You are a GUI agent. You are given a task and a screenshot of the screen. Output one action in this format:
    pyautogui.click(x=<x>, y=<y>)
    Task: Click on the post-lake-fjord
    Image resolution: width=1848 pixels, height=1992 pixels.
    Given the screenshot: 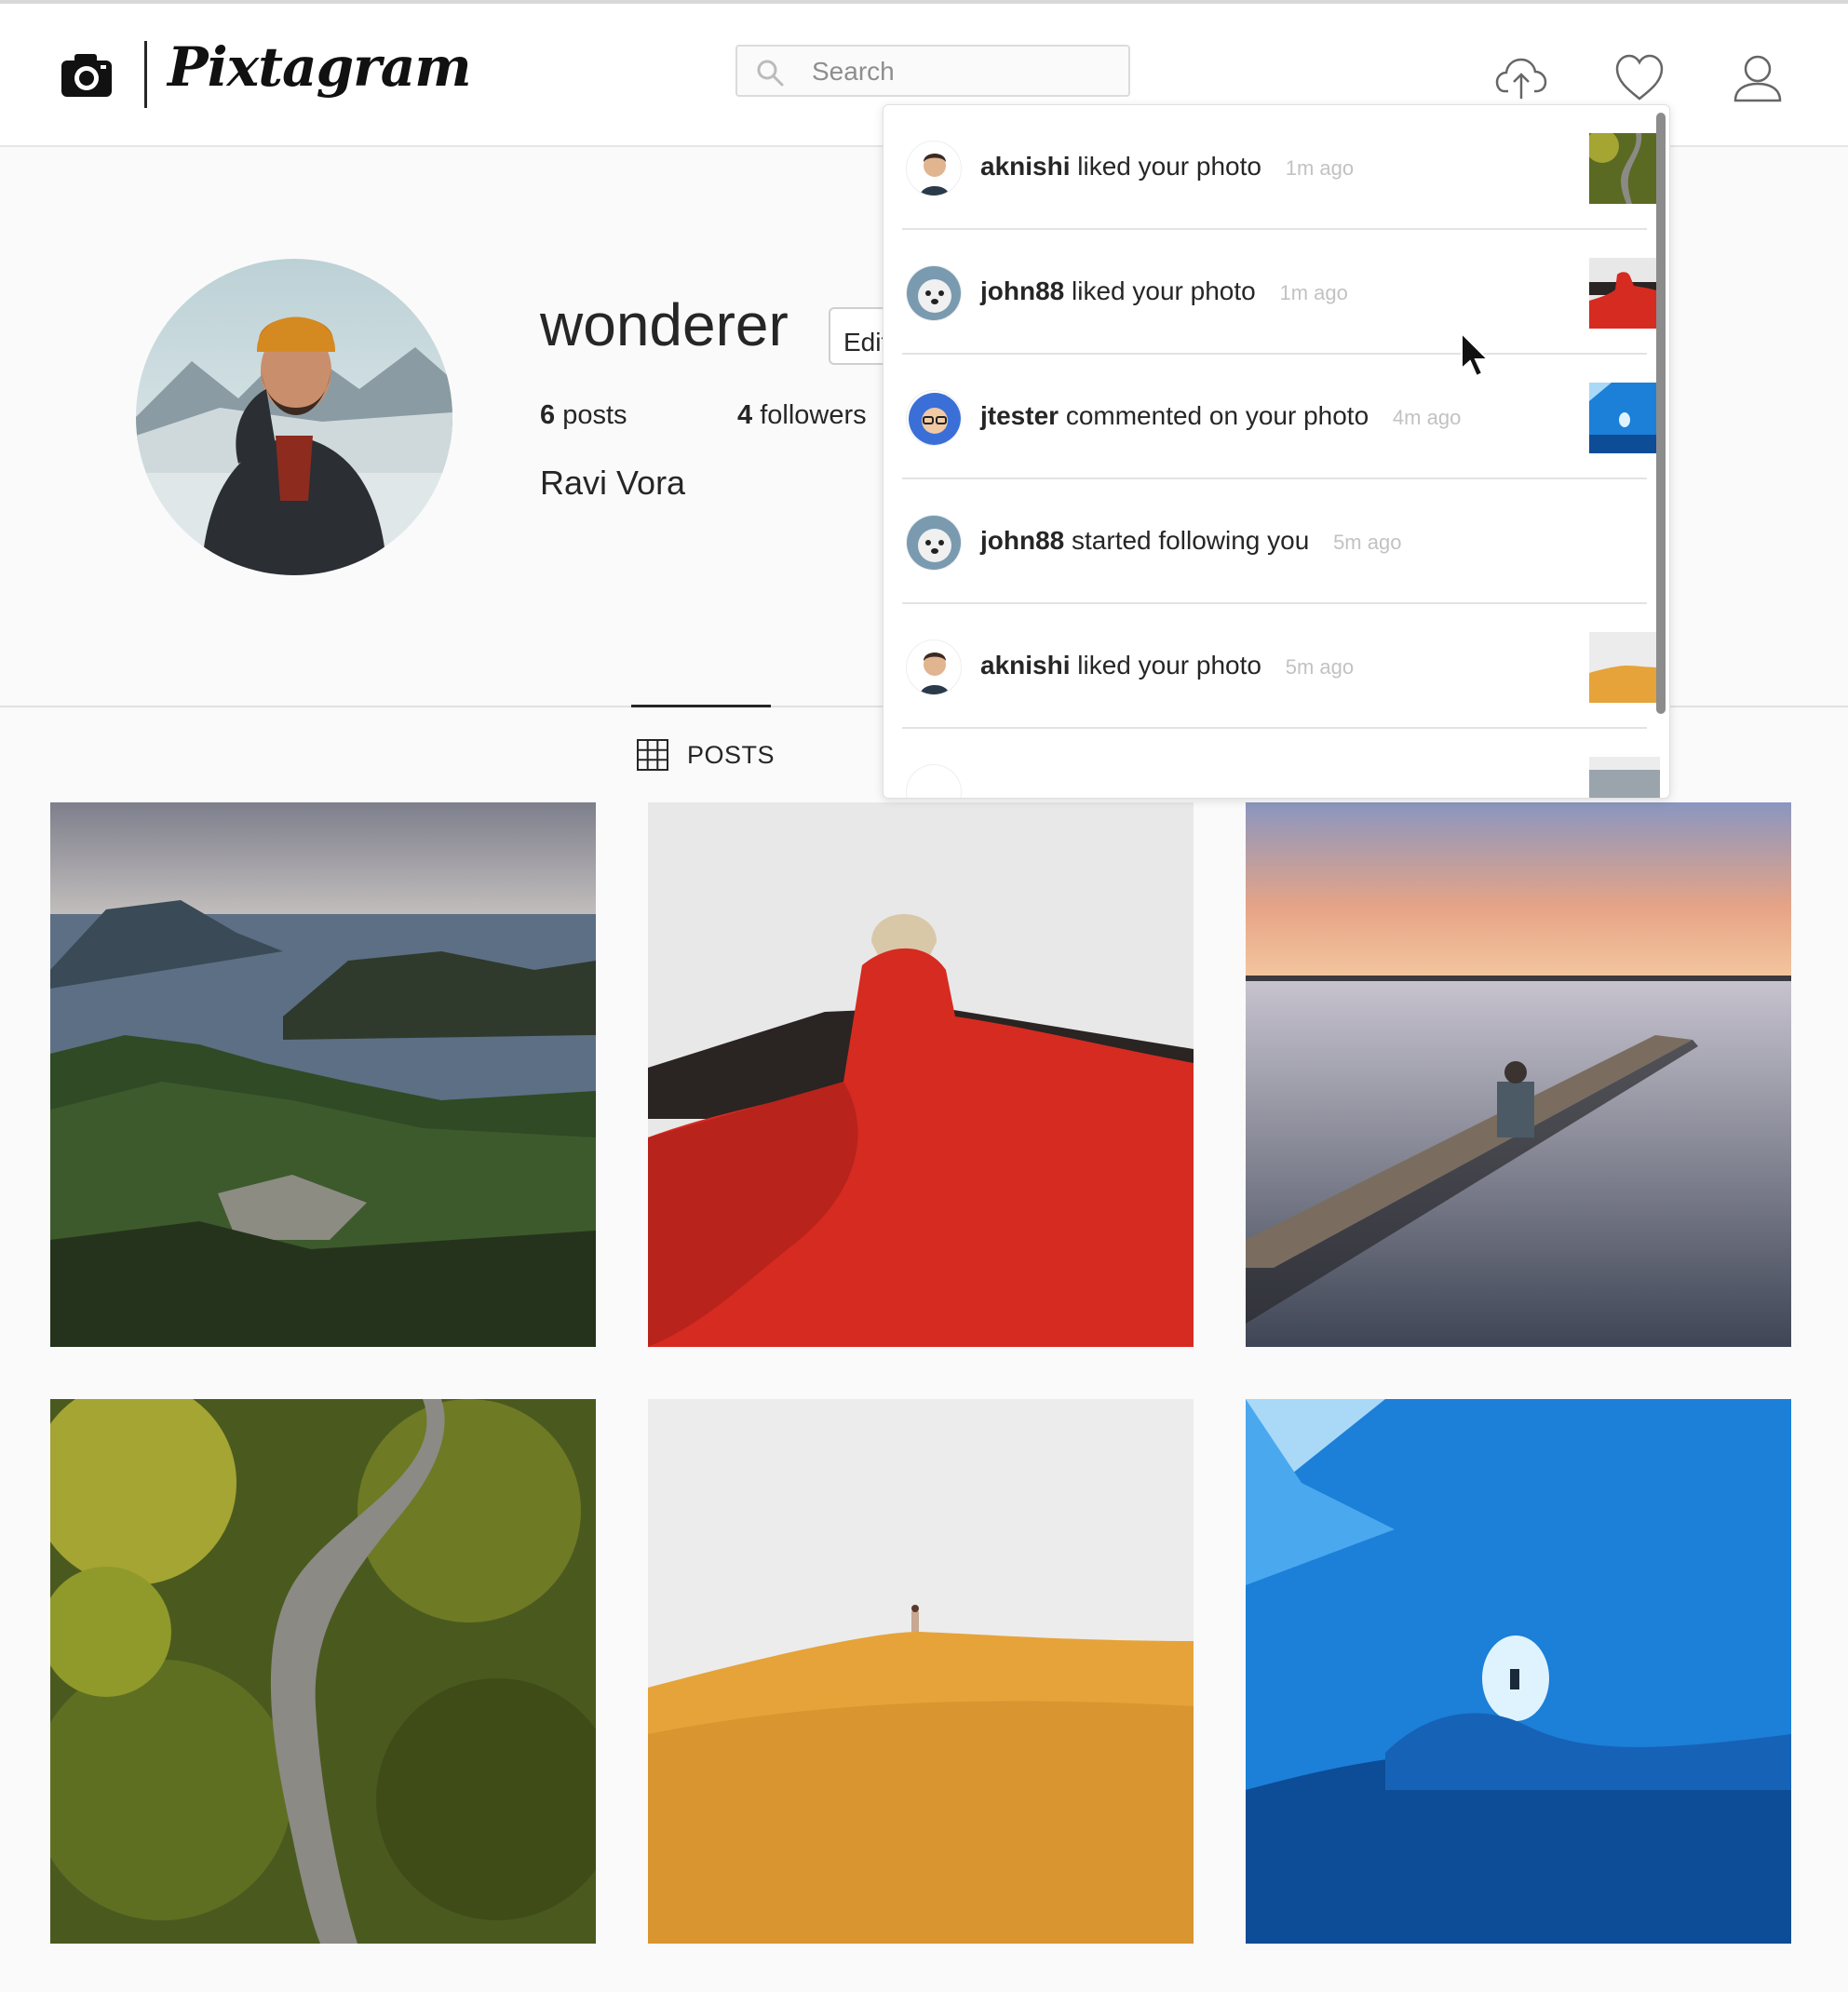 What is the action you would take?
    pyautogui.click(x=323, y=1074)
    